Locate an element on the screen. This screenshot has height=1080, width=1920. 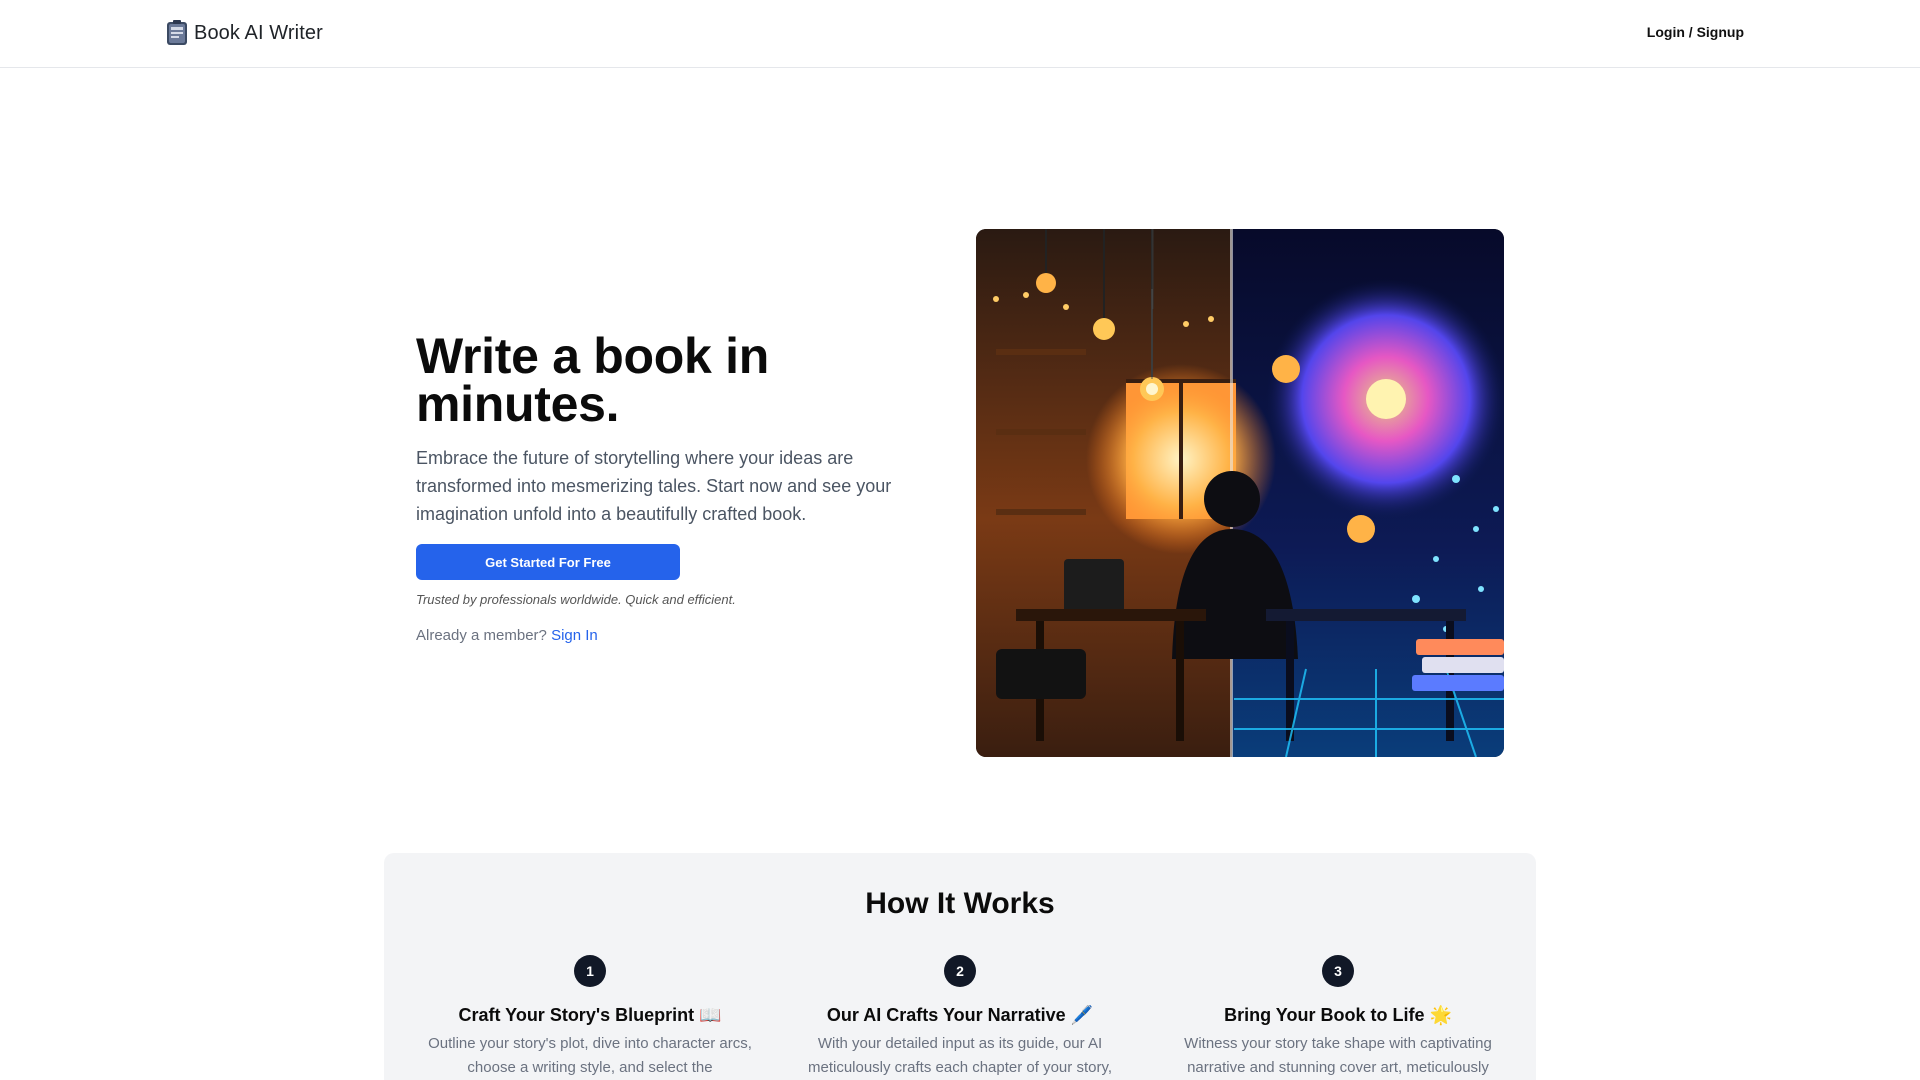
step-title: Our AI Crafts Your Narrative 🖊️ is located at coordinates (960, 1015).